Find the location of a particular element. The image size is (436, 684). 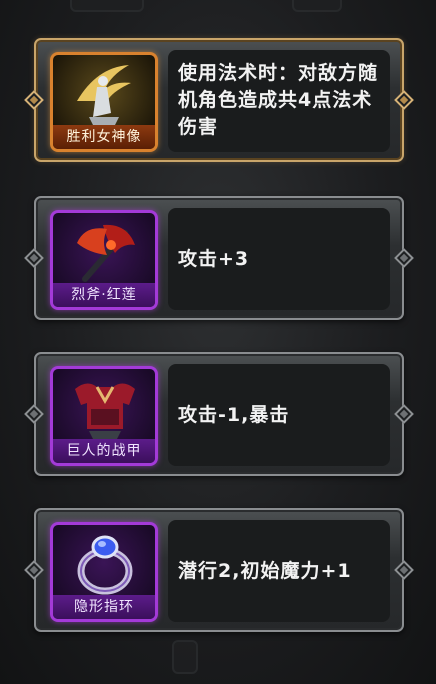

item-description: 攻击-1,暴击 is located at coordinates (279, 415).